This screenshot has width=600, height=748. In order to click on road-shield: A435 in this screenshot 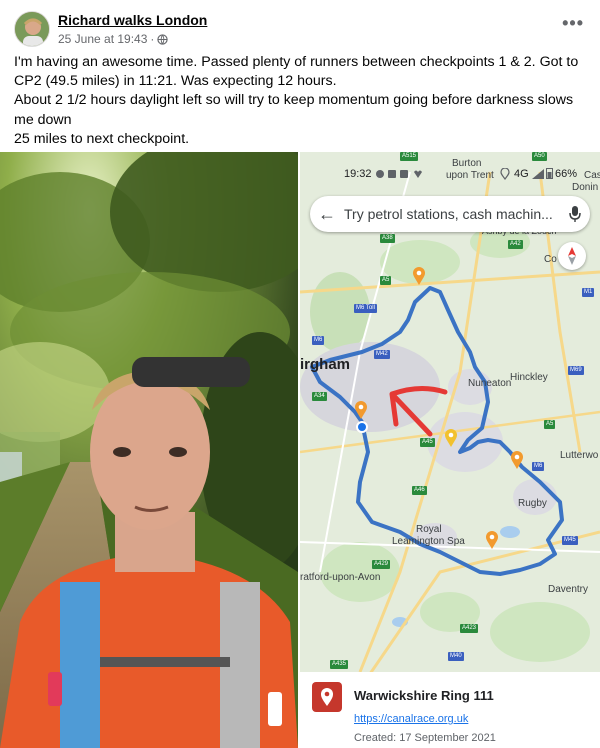, I will do `click(339, 664)`.